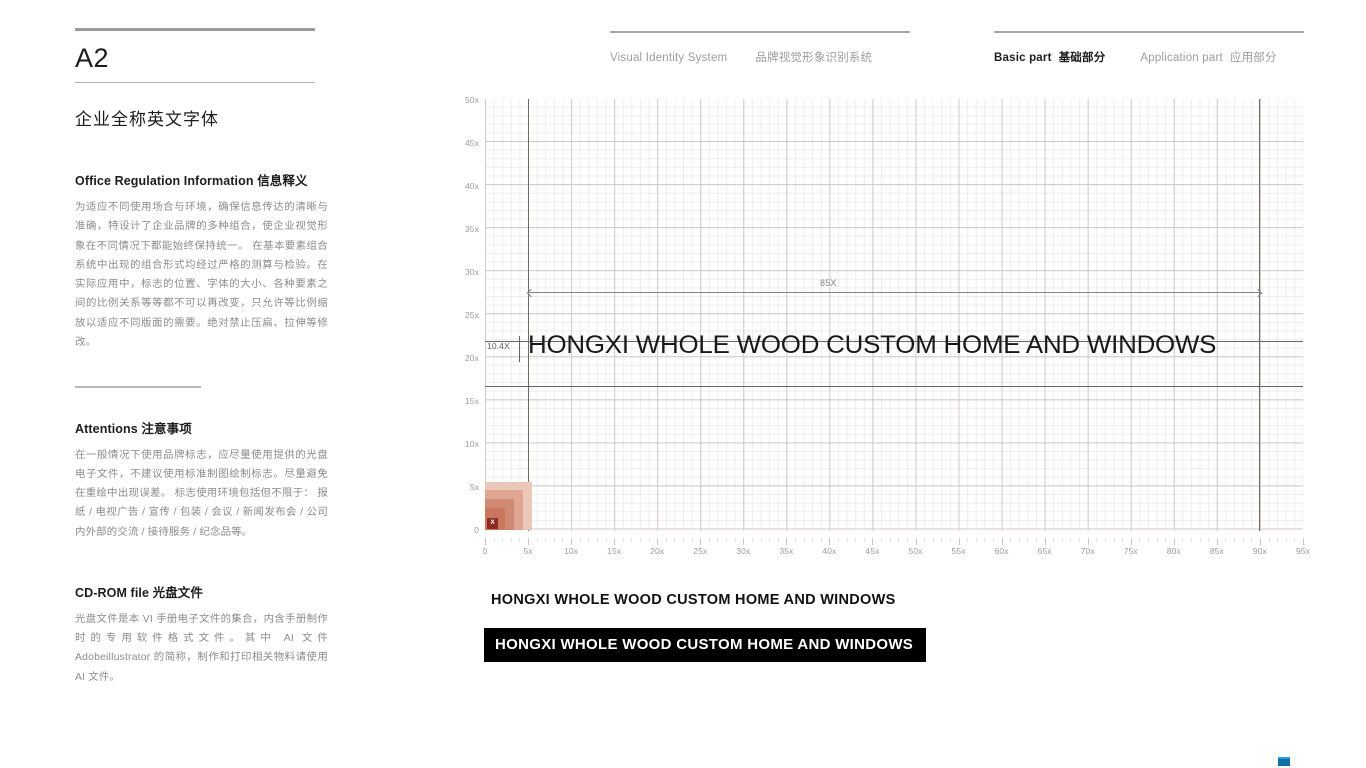  Describe the element at coordinates (282, 181) in the screenshot. I see `info-block-heading-cn: 信息释义` at that location.